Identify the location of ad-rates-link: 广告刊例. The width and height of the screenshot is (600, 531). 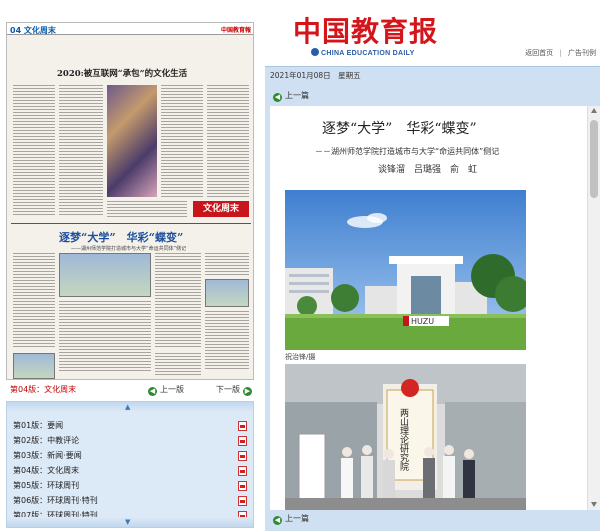
(582, 53).